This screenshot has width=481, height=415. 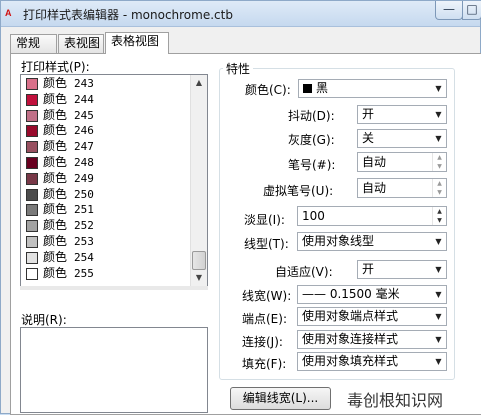 I want to click on plot-style-item: 颜色 245, so click(x=107, y=116).